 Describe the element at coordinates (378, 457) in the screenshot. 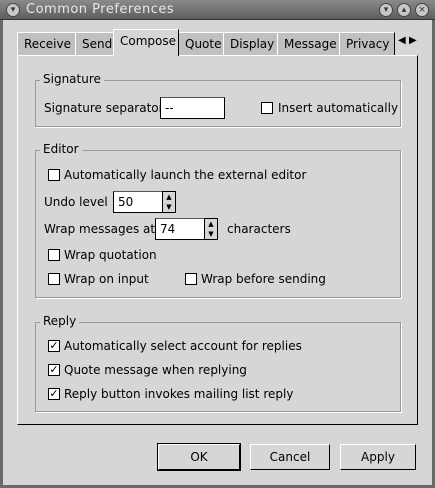

I see `apply-button: Apply` at that location.